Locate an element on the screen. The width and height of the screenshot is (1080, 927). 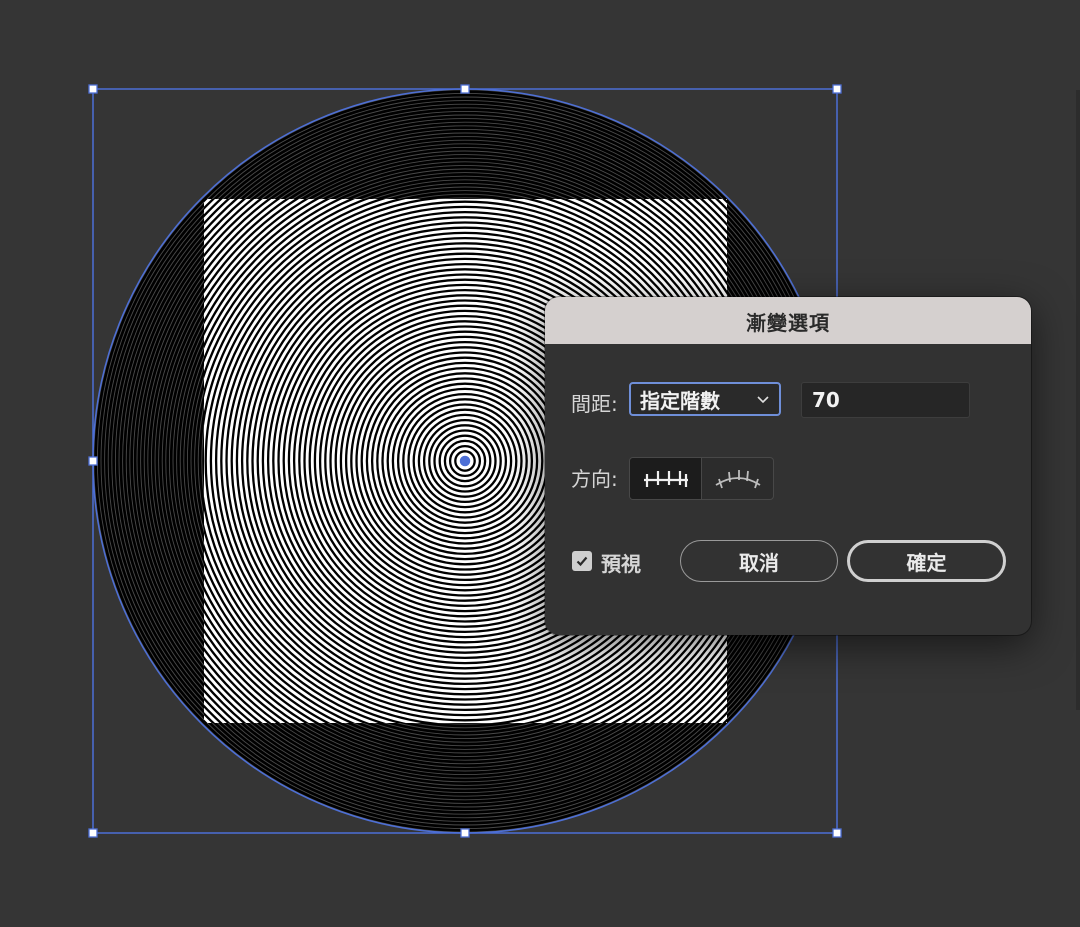
align-to-path-button is located at coordinates (737, 478).